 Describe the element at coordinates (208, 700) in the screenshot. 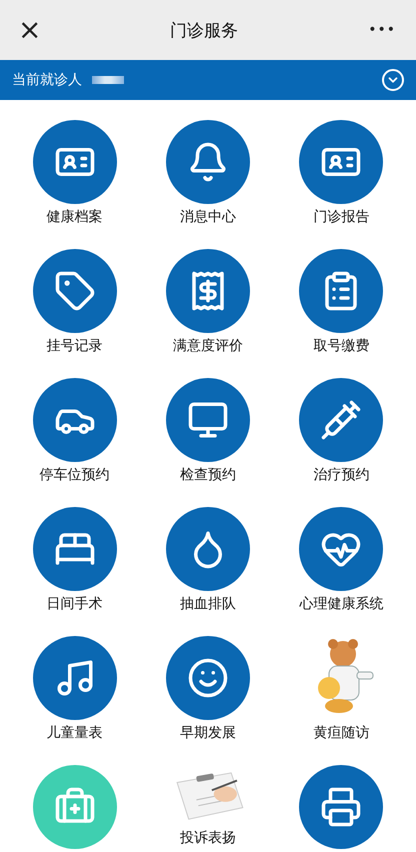

I see `service-tile: 早期发展` at that location.